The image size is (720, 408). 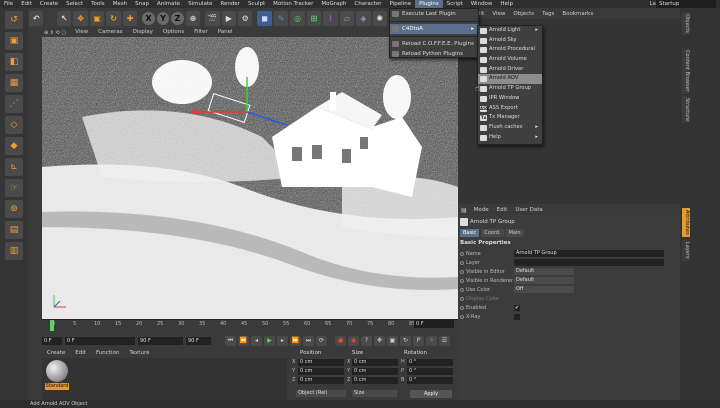 I want to click on menu-plugins: Plugins, so click(x=429, y=4).